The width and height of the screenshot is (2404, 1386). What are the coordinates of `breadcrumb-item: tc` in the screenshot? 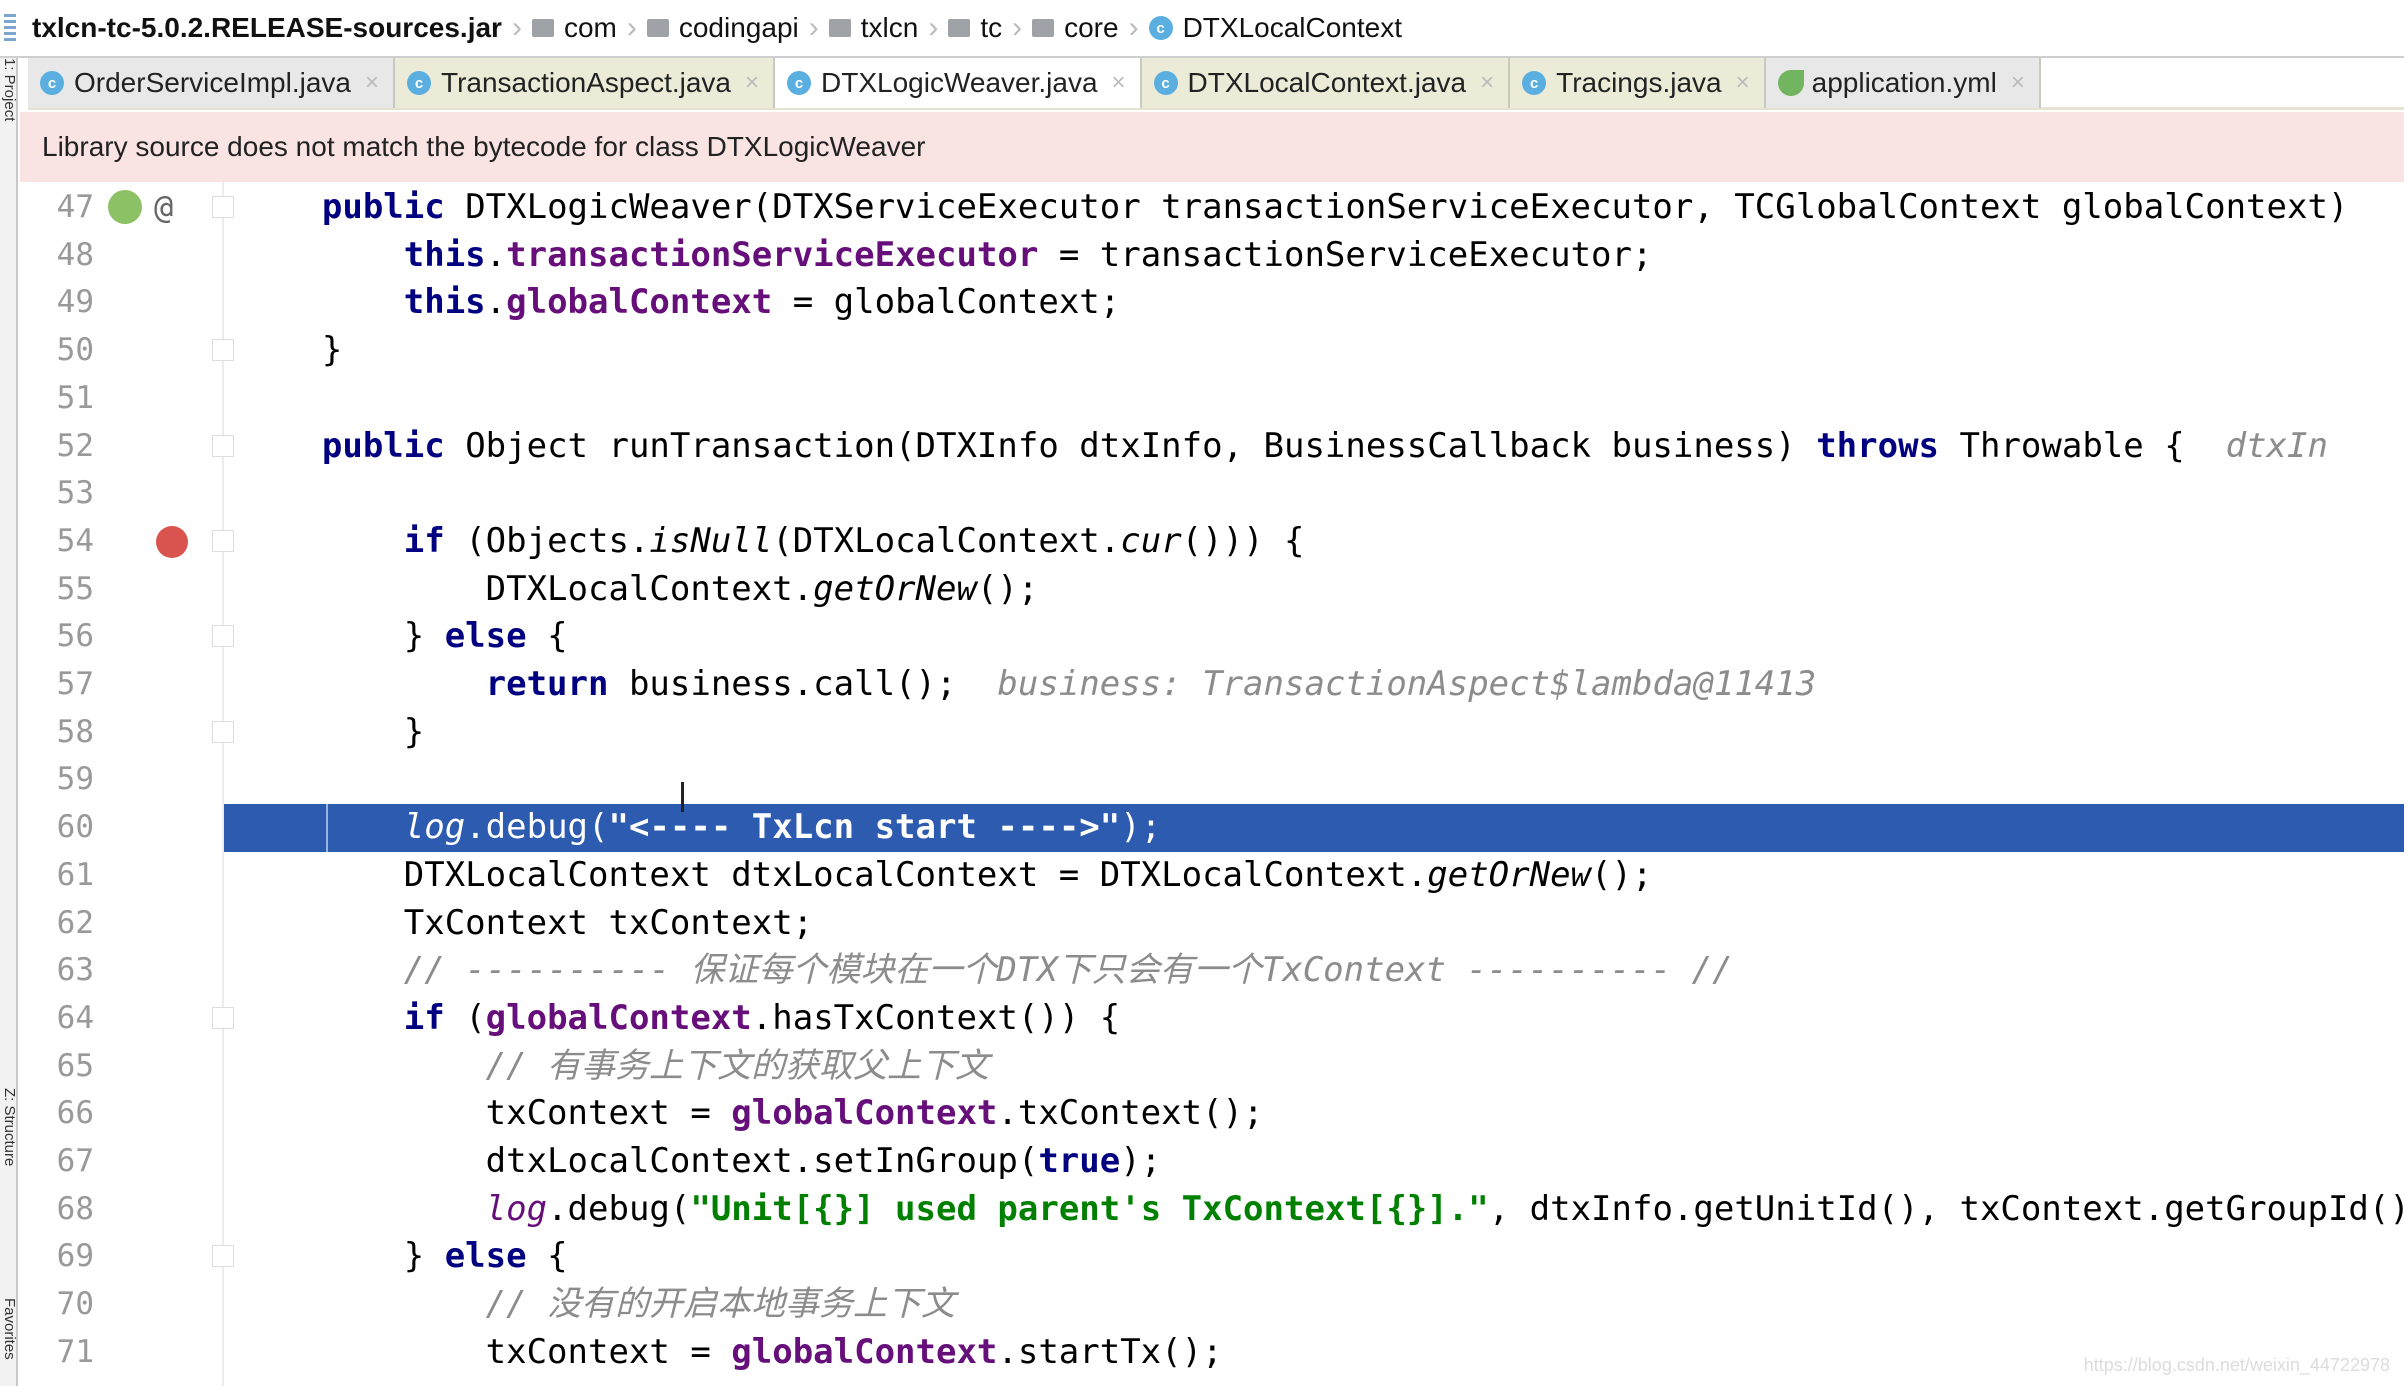 It's located at (975, 28).